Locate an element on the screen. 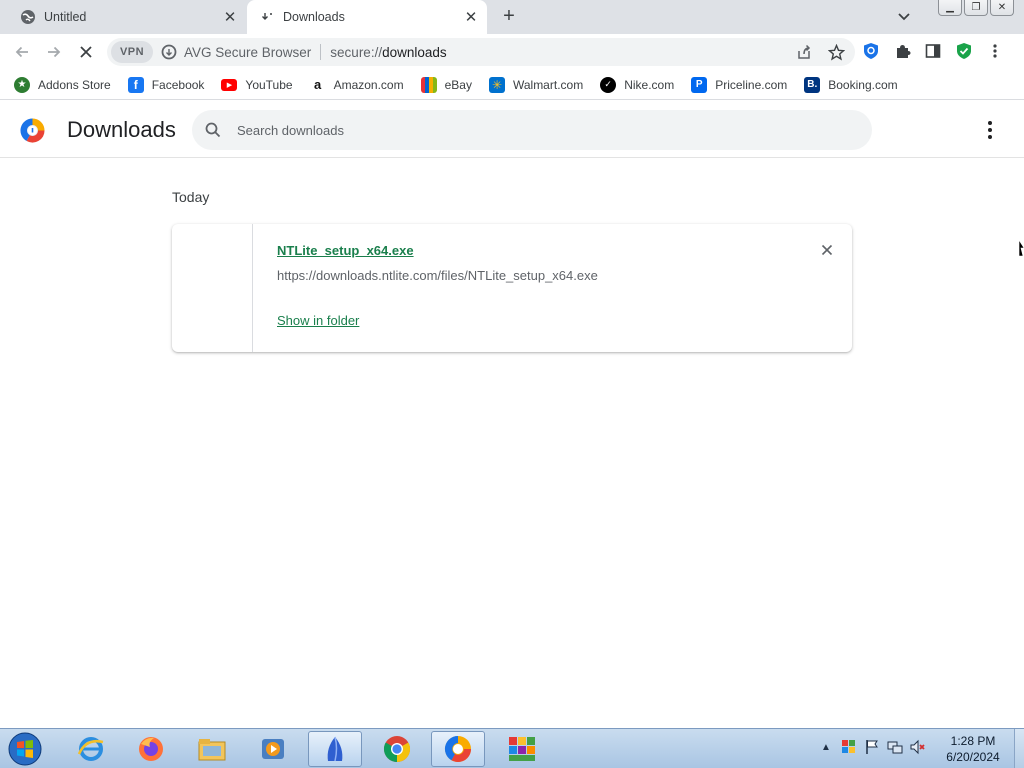 The width and height of the screenshot is (1024, 768). browser-menu-icon is located at coordinates (995, 51).